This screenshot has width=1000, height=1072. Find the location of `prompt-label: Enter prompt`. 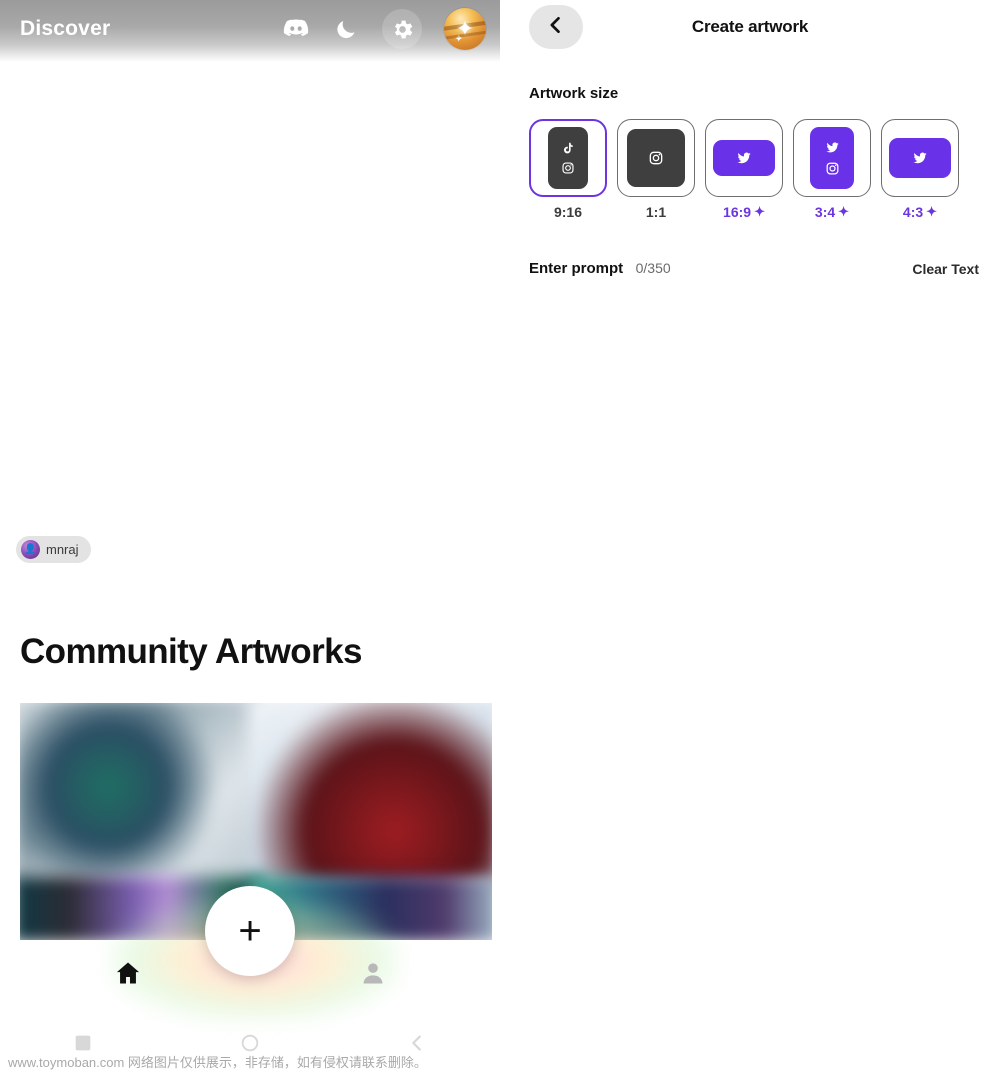

prompt-label: Enter prompt is located at coordinates (576, 268).